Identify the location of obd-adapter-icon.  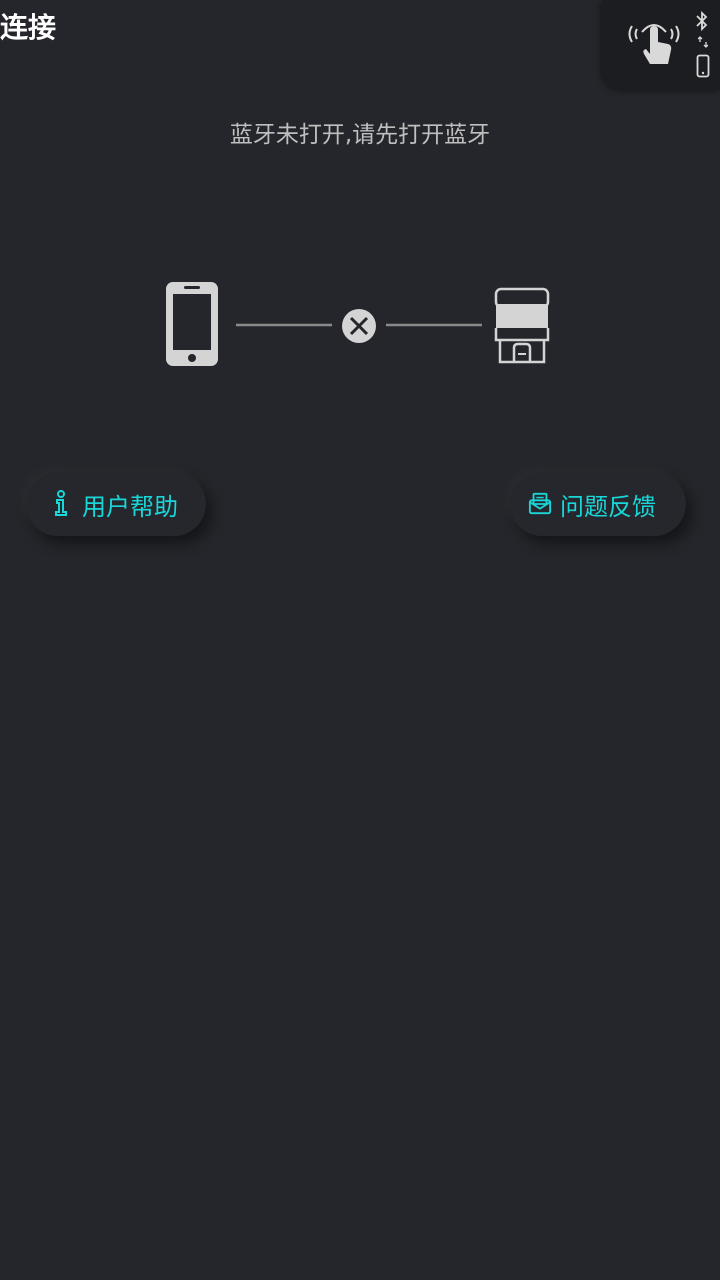
(522, 325).